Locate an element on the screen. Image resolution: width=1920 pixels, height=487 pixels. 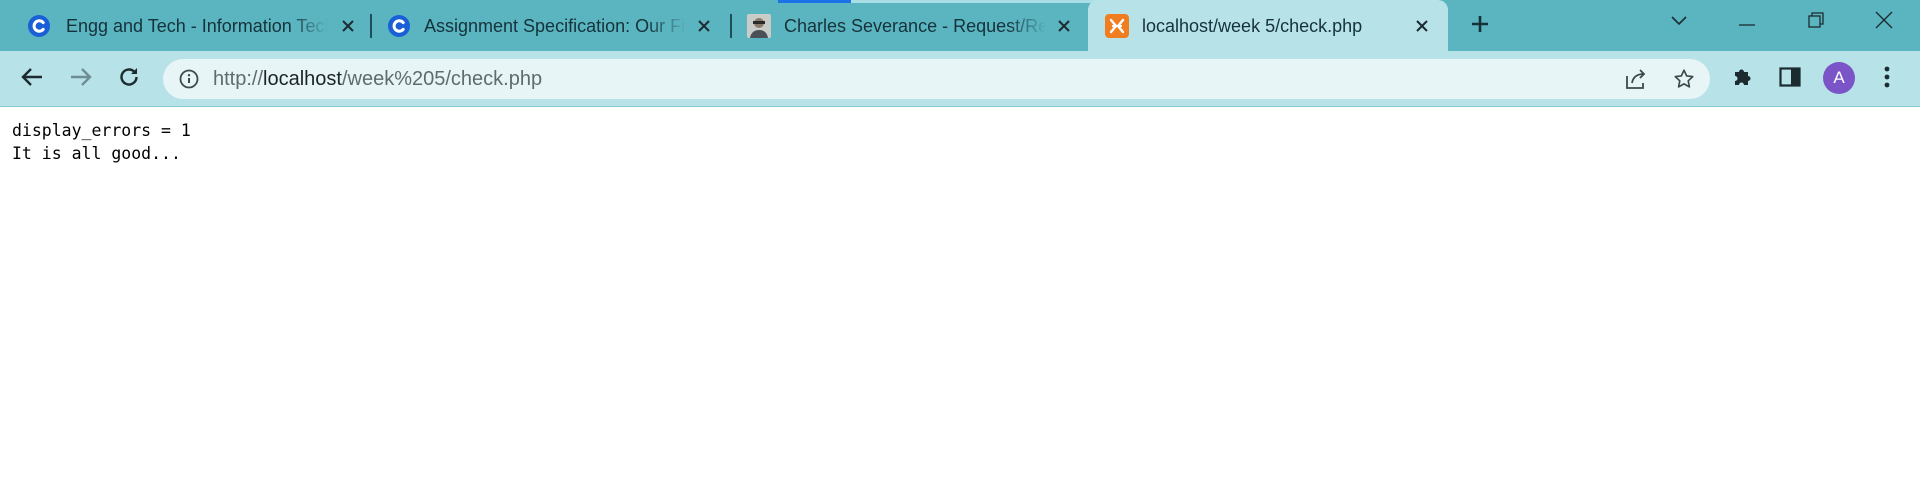
back-arrow-icon is located at coordinates (32, 79).